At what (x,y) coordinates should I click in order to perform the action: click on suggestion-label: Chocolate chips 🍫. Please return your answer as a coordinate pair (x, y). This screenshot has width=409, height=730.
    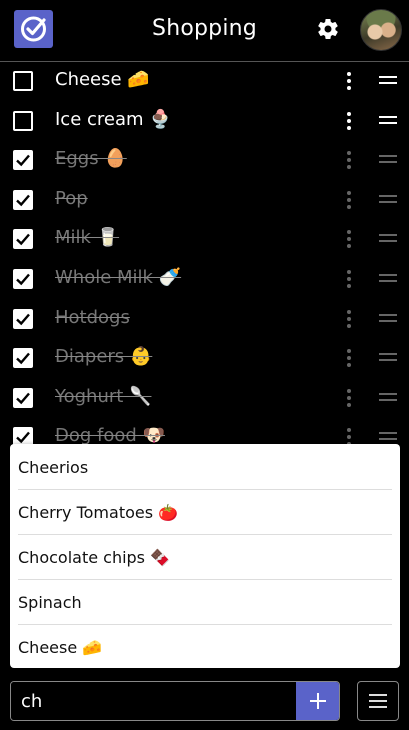
    Looking at the image, I should click on (94, 557).